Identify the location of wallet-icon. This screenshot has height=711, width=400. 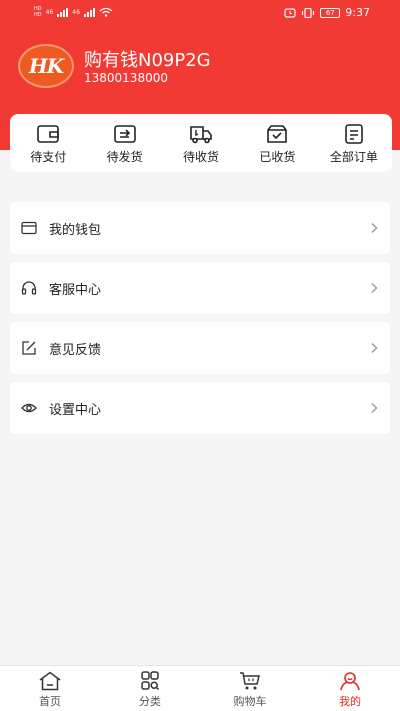
(48, 134).